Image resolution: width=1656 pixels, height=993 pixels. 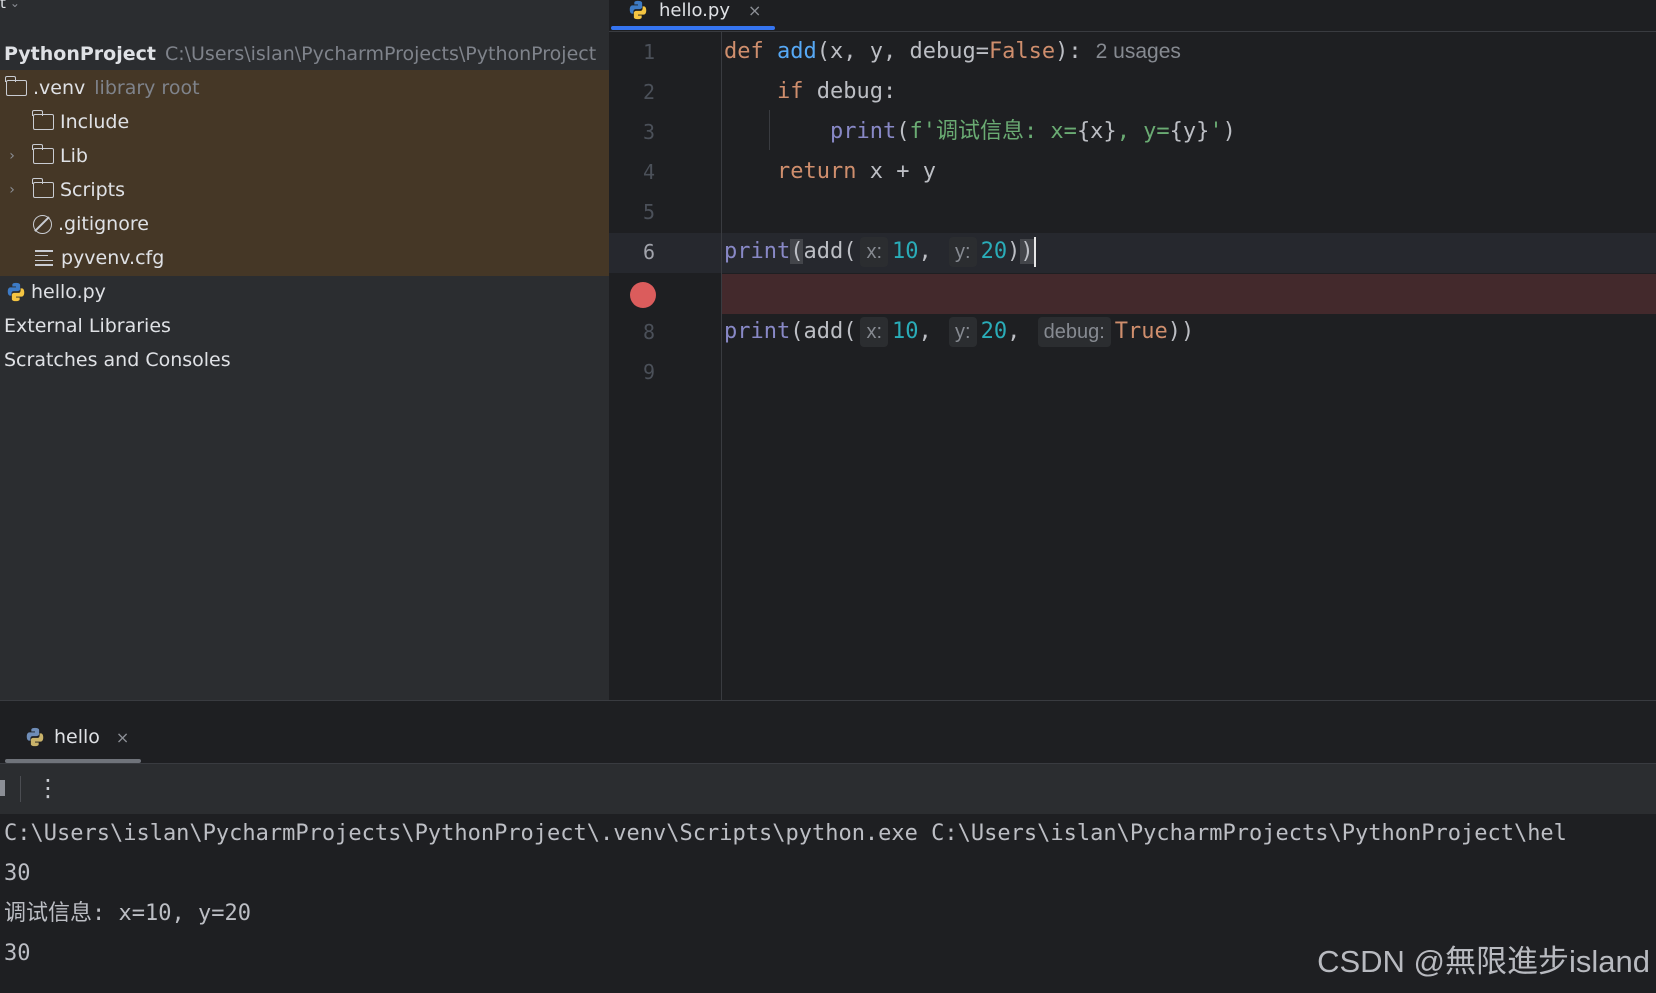 What do you see at coordinates (117, 360) in the screenshot?
I see `tree-item-label: Scratches and Consoles` at bounding box center [117, 360].